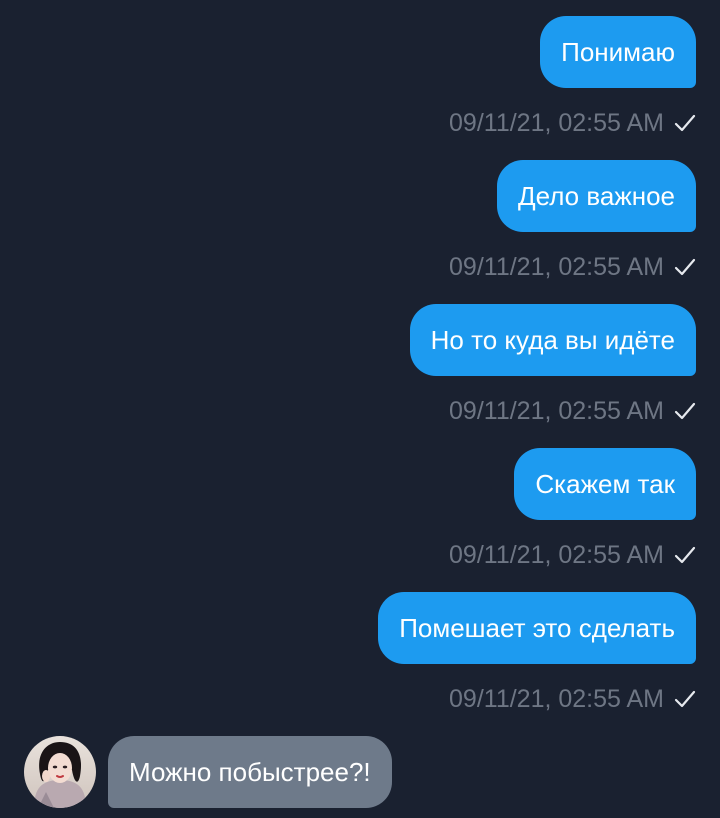 The image size is (720, 818). I want to click on avatar, so click(60, 772).